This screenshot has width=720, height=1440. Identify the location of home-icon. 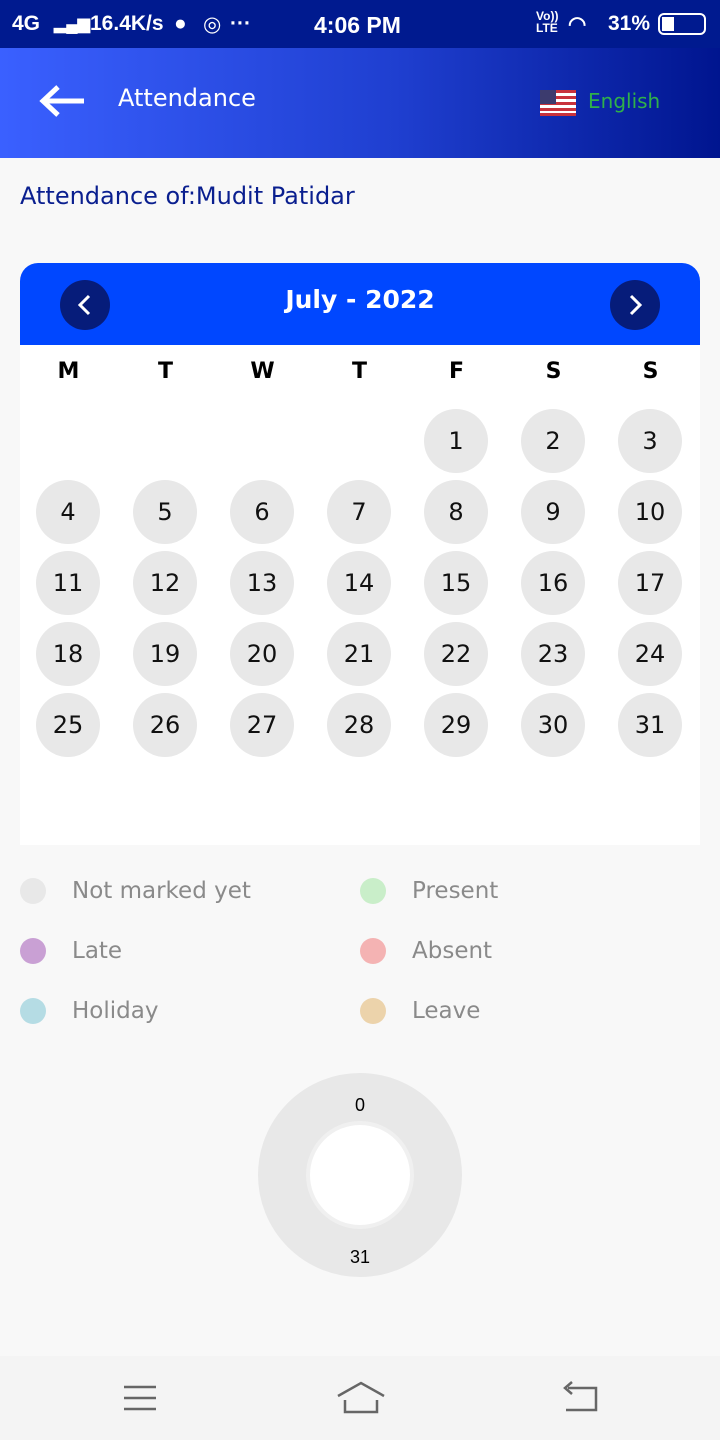
(361, 1397).